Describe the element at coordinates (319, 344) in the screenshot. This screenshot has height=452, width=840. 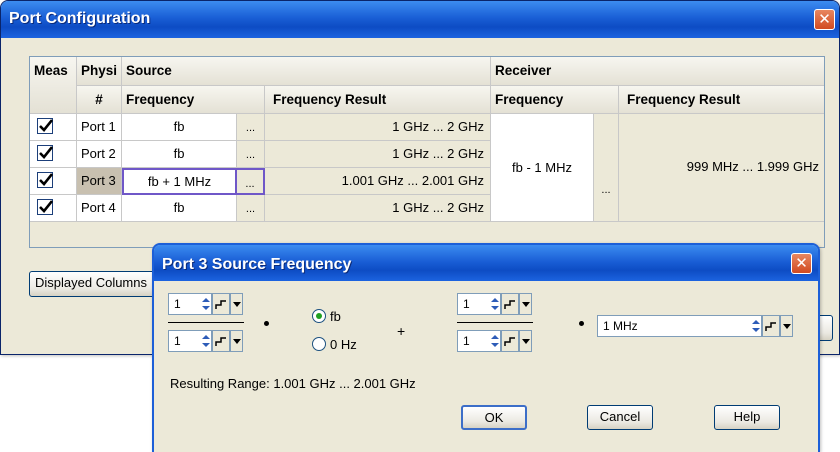
I see `radio-0hz` at that location.